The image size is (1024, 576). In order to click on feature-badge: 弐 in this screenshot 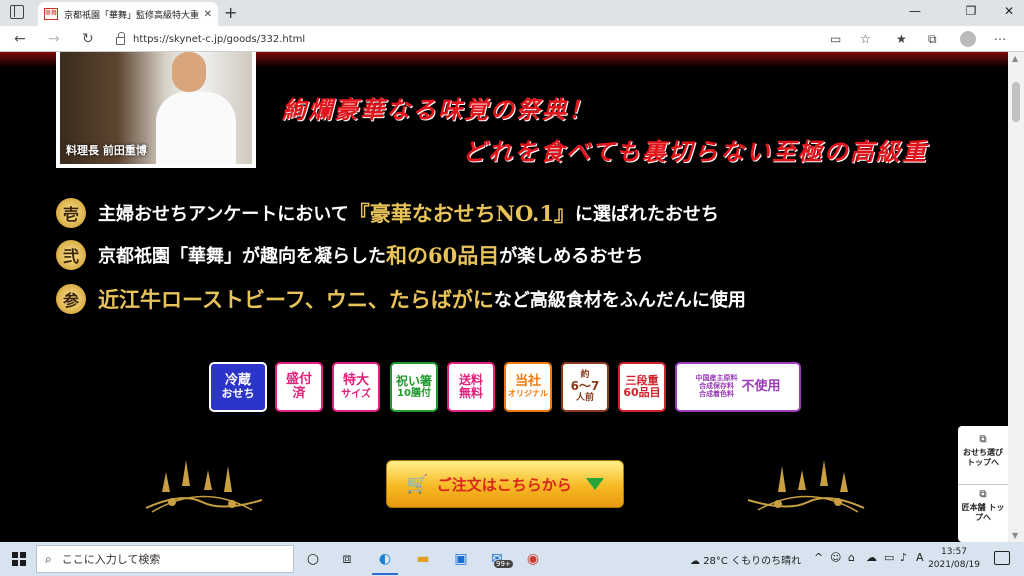, I will do `click(71, 255)`.